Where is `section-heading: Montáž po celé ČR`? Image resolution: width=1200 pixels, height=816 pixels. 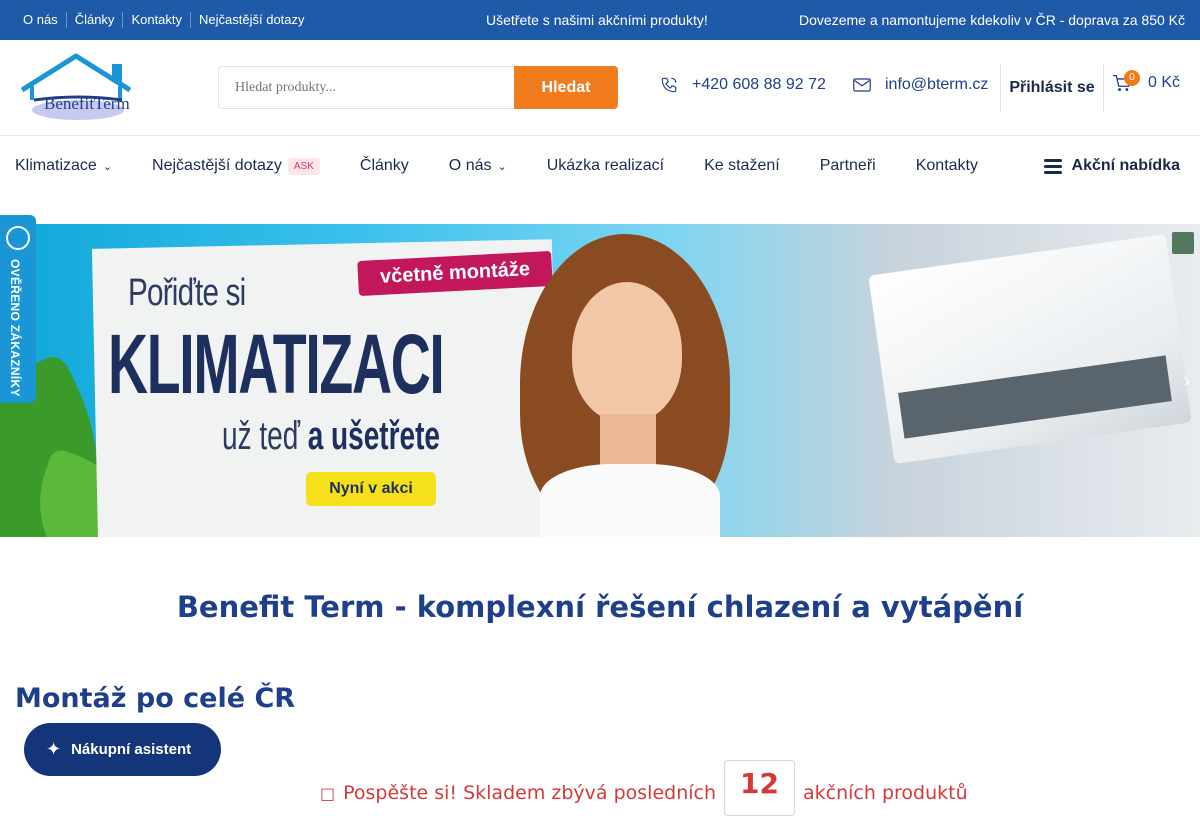 section-heading: Montáž po celé ČR is located at coordinates (155, 698).